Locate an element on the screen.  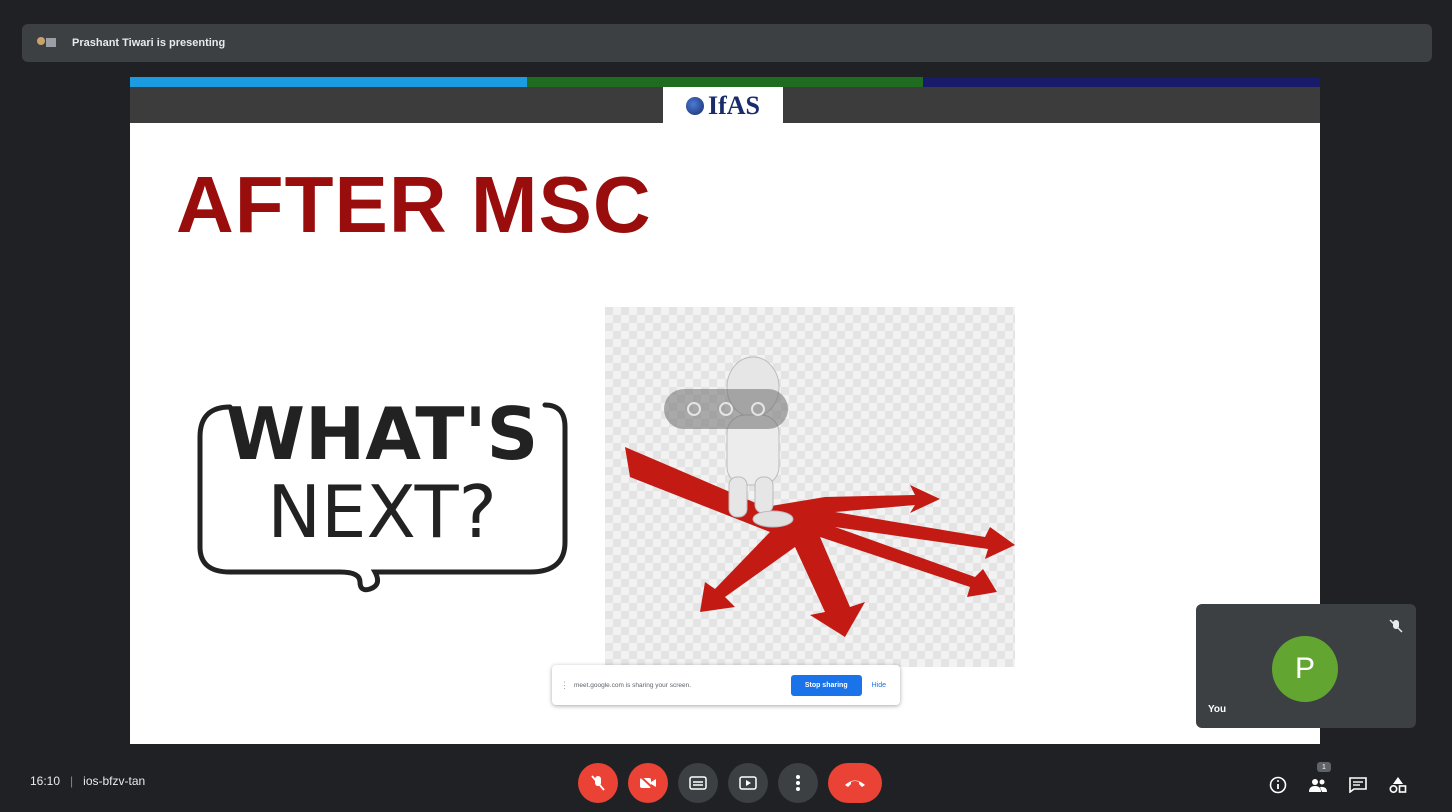
hide-link: Hide is located at coordinates (879, 685).